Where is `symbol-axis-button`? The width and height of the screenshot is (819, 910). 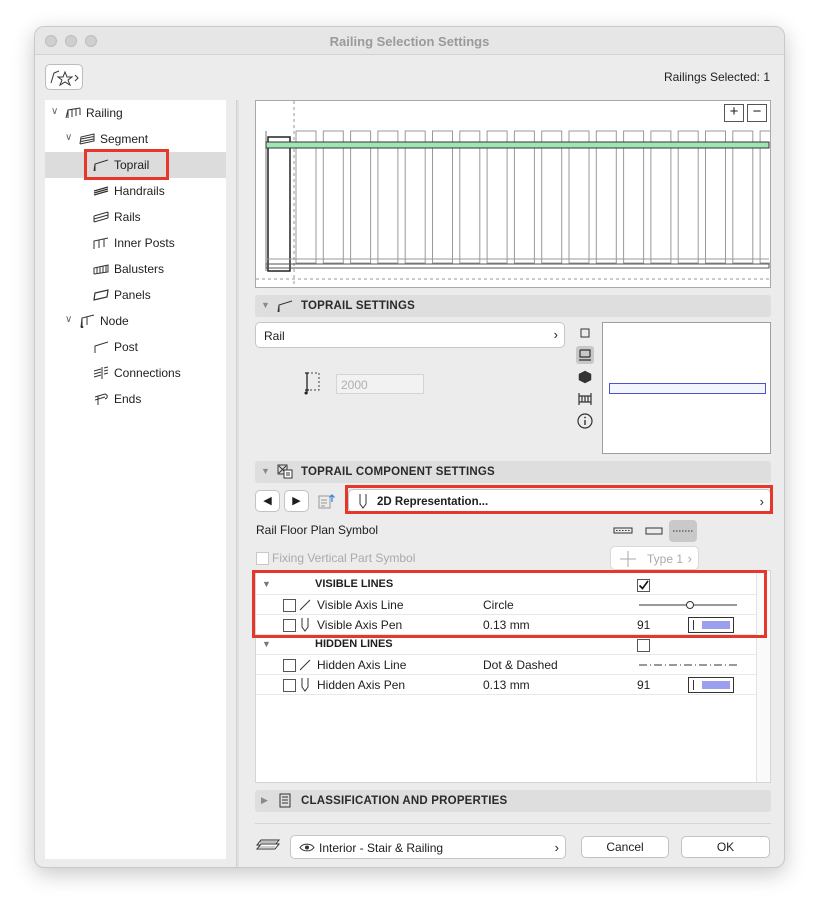
symbol-axis-button is located at coordinates (683, 531).